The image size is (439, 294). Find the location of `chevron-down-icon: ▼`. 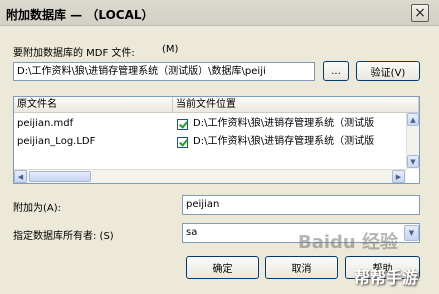

chevron-down-icon: ▼ is located at coordinates (411, 233).